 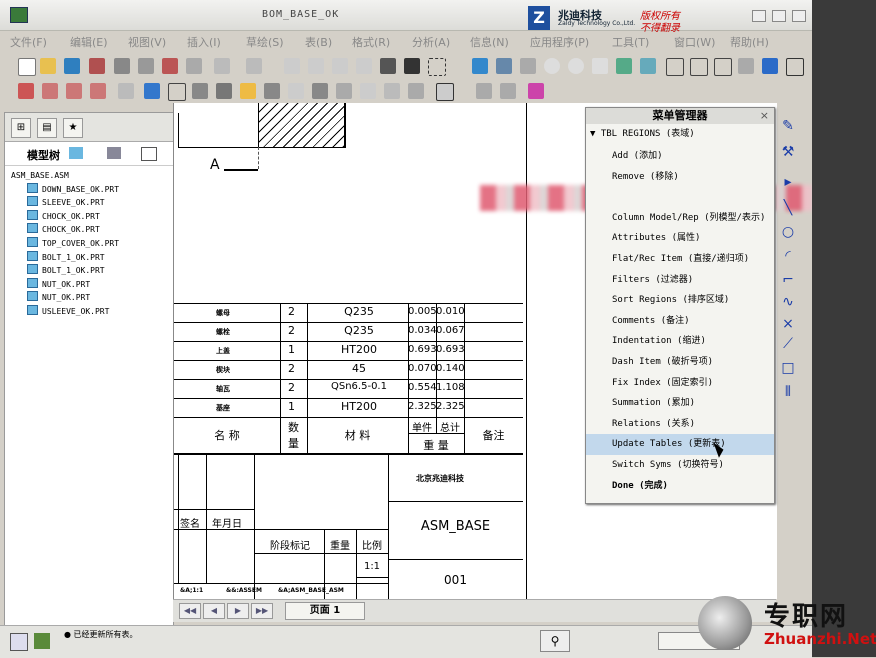 I want to click on redo-icon, so click(x=254, y=66).